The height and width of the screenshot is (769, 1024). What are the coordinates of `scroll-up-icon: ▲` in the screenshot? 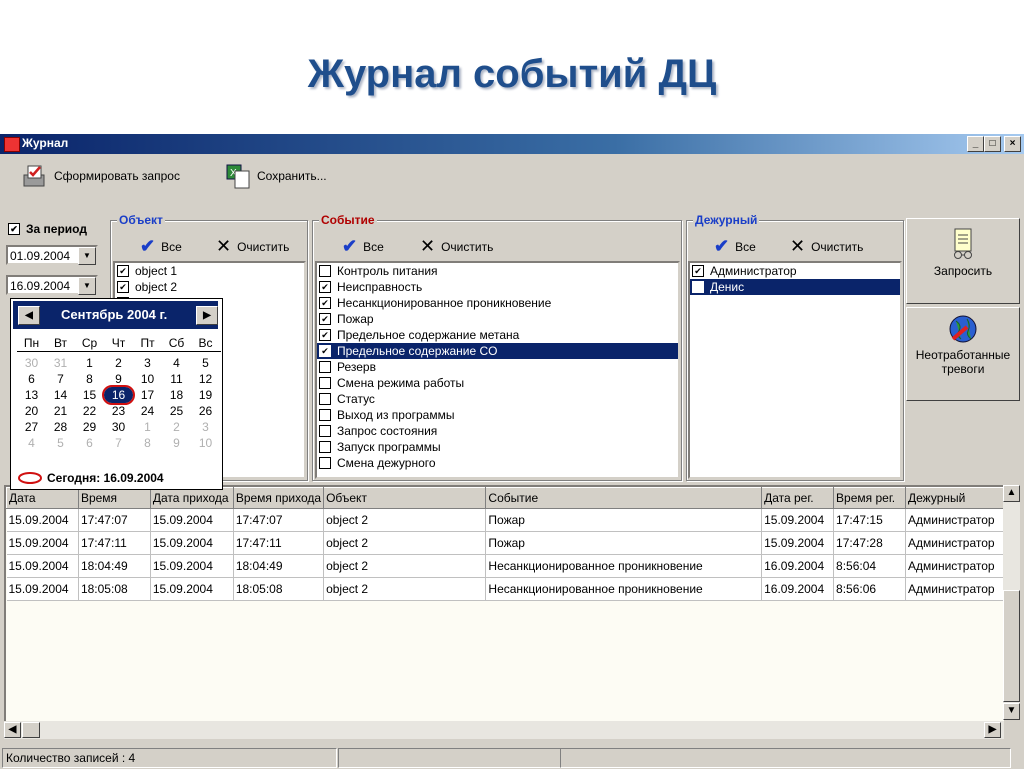 It's located at (1011, 493).